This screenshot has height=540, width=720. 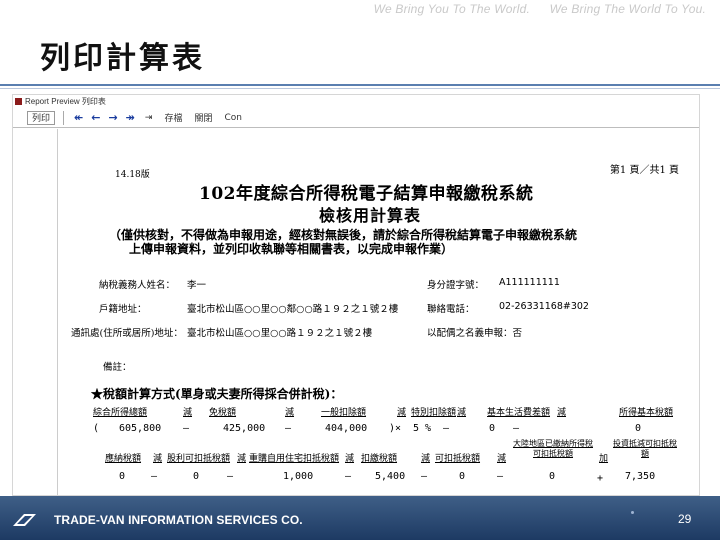 I want to click on row2-op-4: —, so click(x=424, y=476).